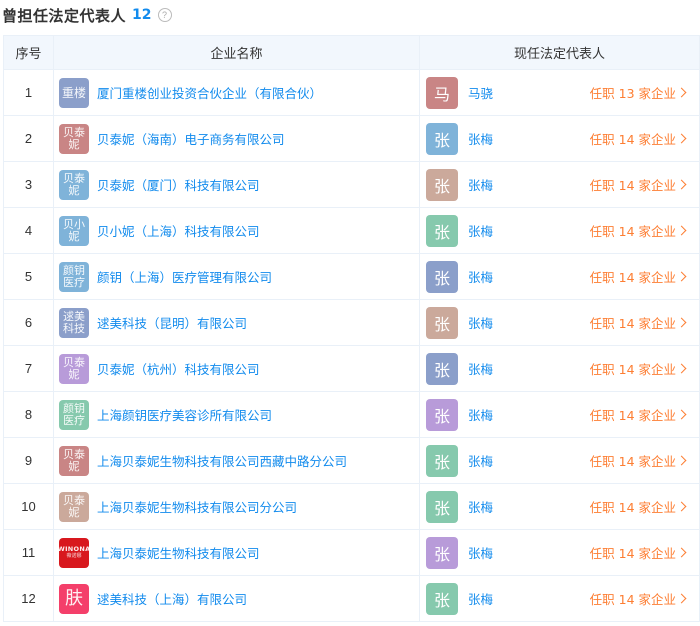 The width and height of the screenshot is (700, 626). What do you see at coordinates (28, 322) in the screenshot?
I see `row-index: 6` at bounding box center [28, 322].